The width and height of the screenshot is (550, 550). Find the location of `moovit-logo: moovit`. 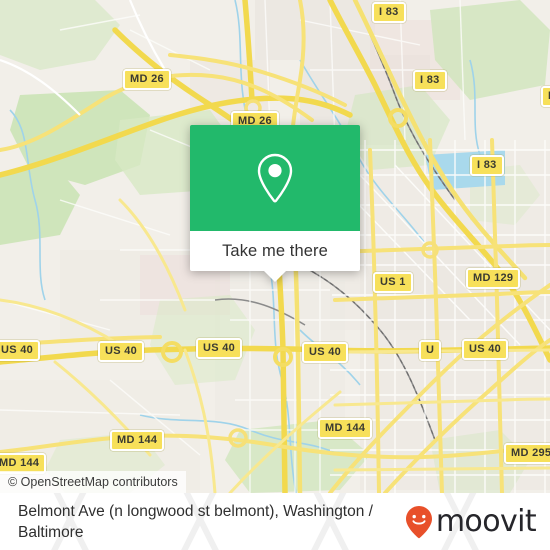

moovit-logo: moovit is located at coordinates (470, 521).